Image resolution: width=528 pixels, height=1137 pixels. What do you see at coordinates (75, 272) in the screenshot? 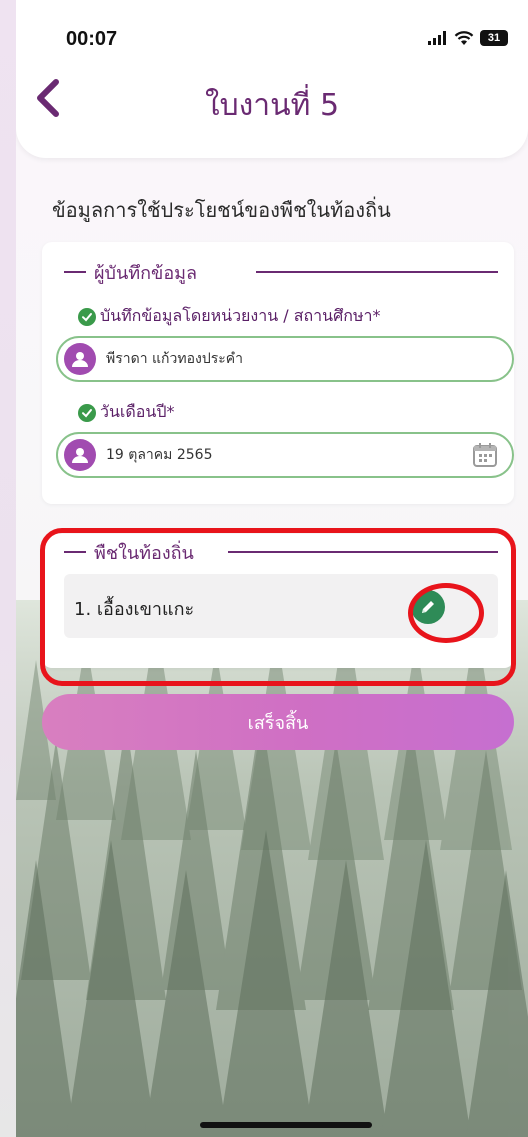
I see `legend-line-left` at bounding box center [75, 272].